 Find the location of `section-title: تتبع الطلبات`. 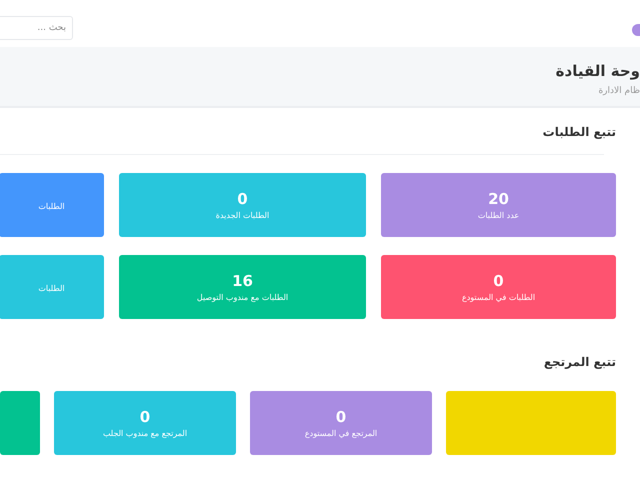

section-title: تتبع الطلبات is located at coordinates (579, 131).